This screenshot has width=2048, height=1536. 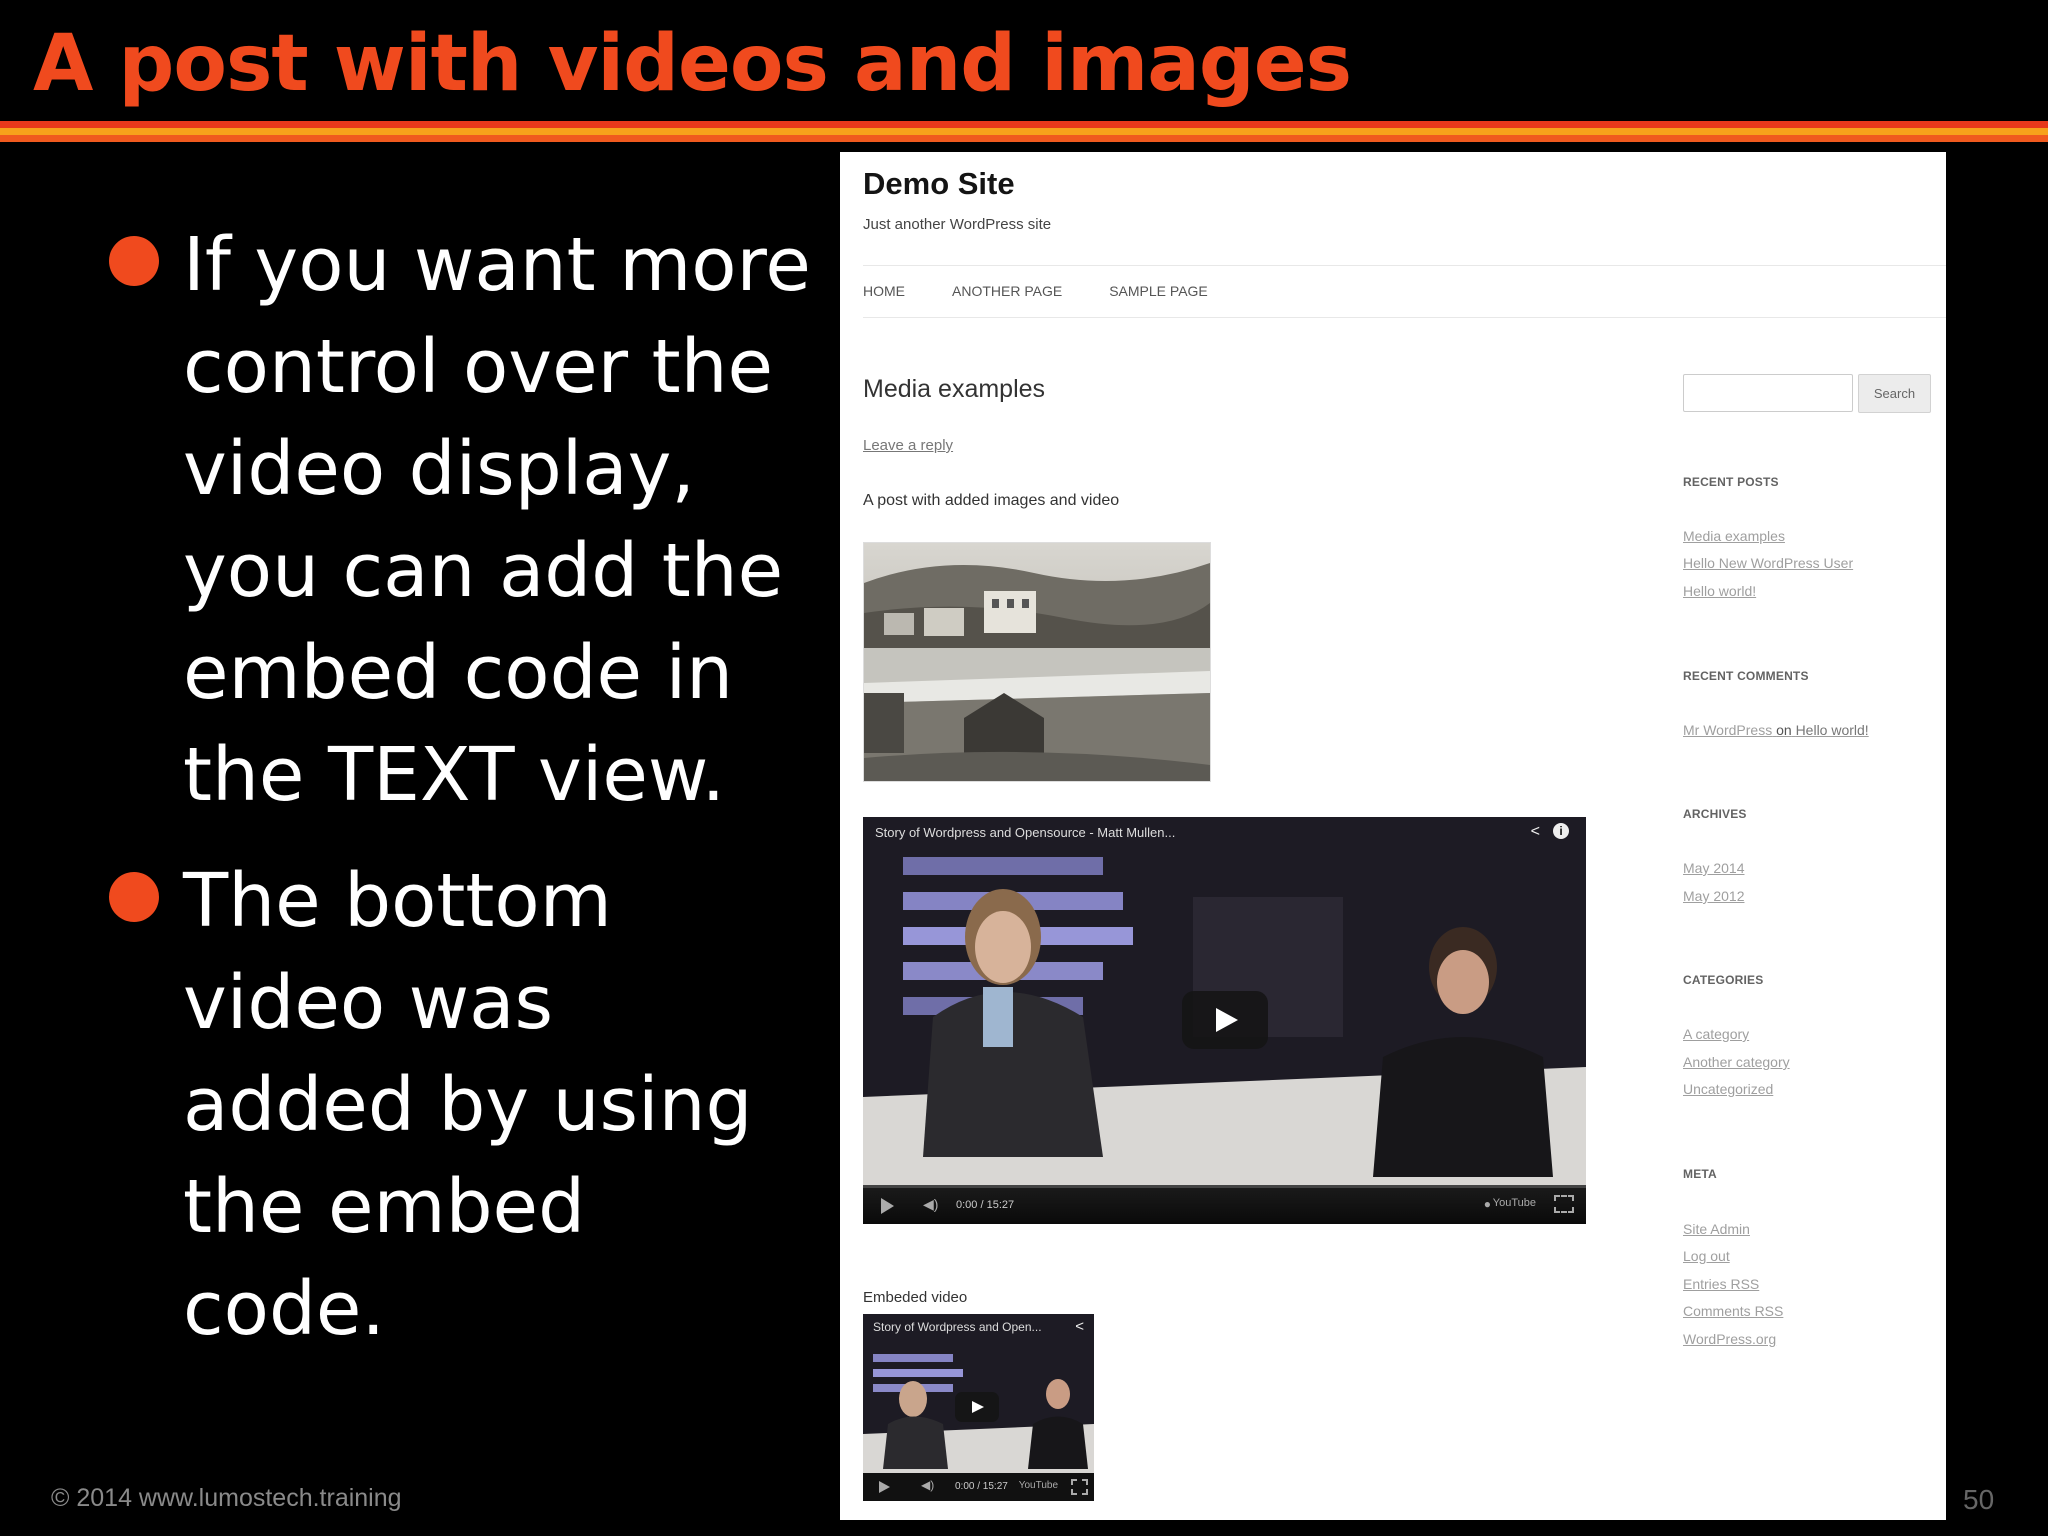 What do you see at coordinates (1768, 563) in the screenshot?
I see `recent-post-link: Hello New WordPress User` at bounding box center [1768, 563].